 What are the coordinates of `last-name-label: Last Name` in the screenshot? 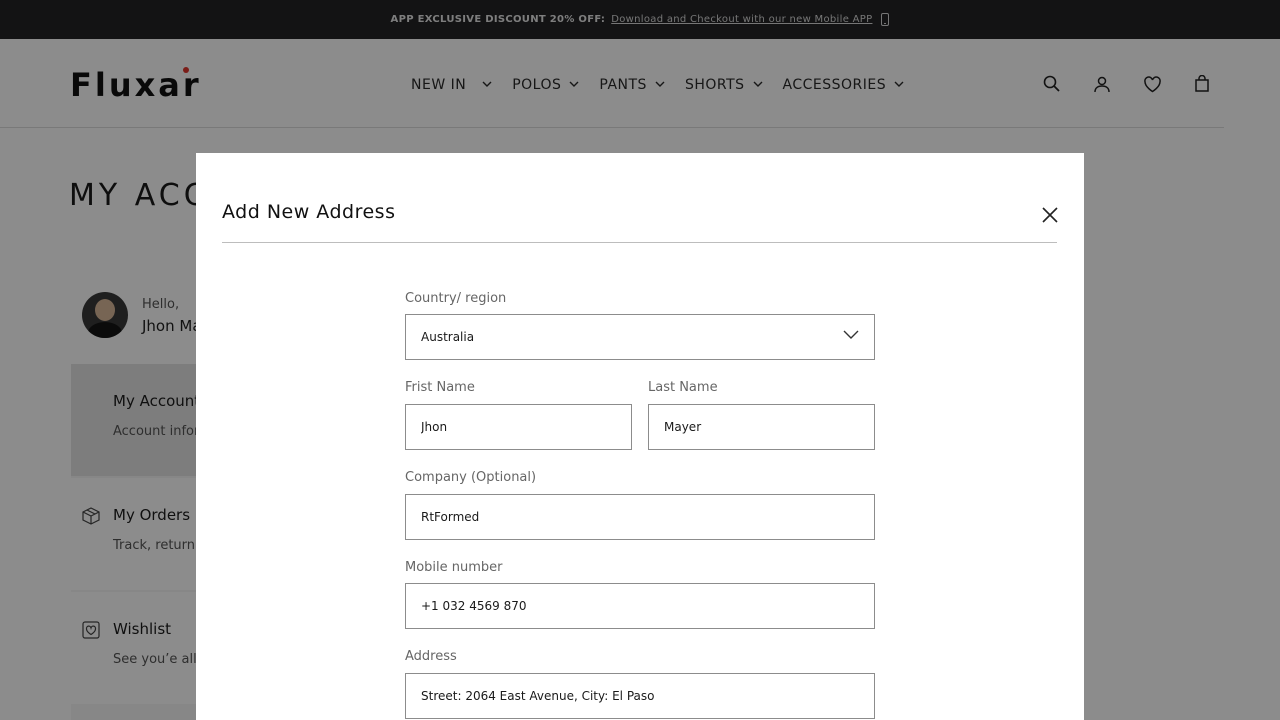 It's located at (683, 387).